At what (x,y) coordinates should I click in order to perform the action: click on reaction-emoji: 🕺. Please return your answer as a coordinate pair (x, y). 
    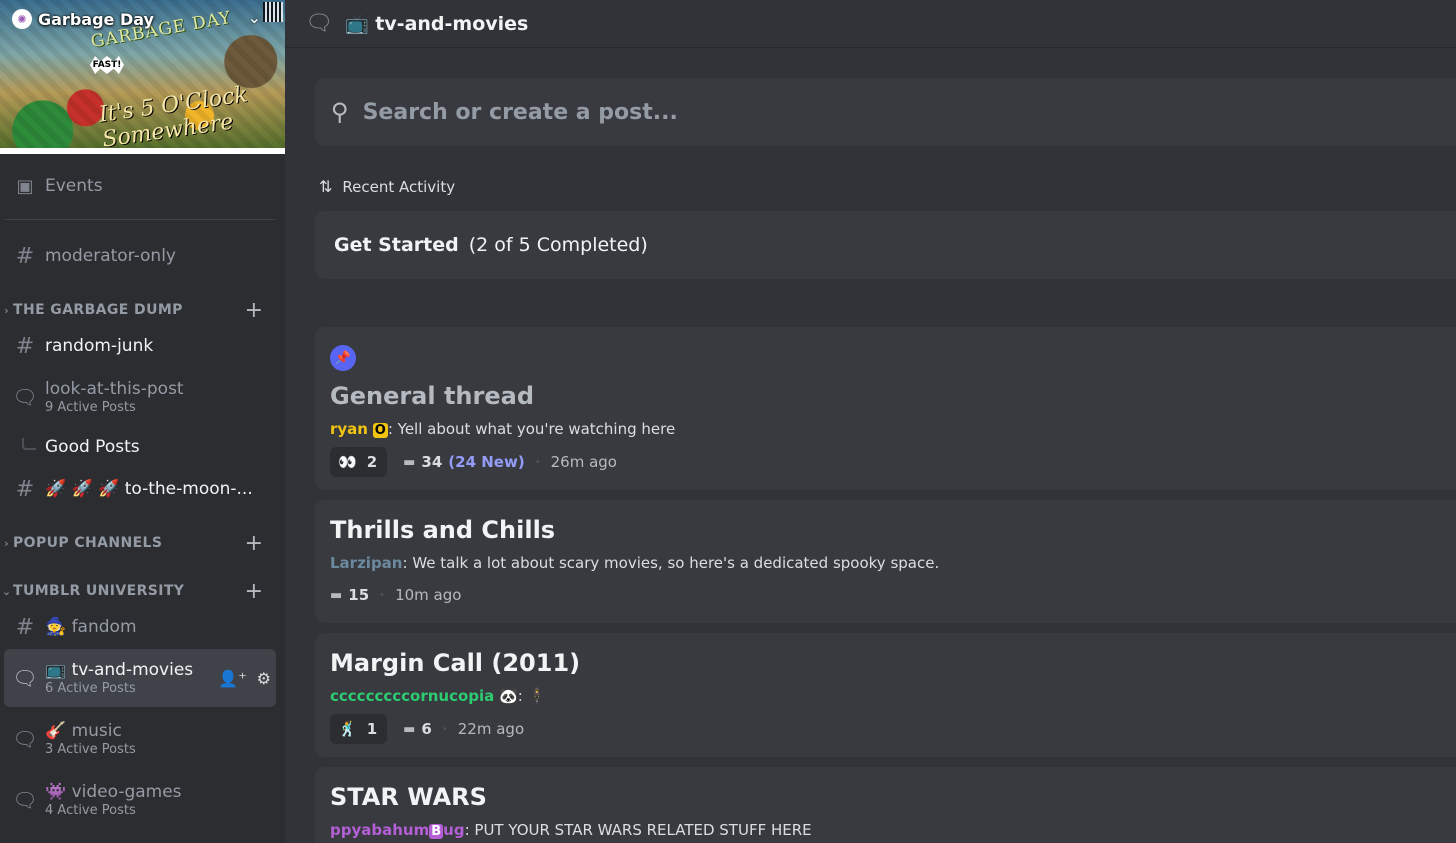
    Looking at the image, I should click on (347, 729).